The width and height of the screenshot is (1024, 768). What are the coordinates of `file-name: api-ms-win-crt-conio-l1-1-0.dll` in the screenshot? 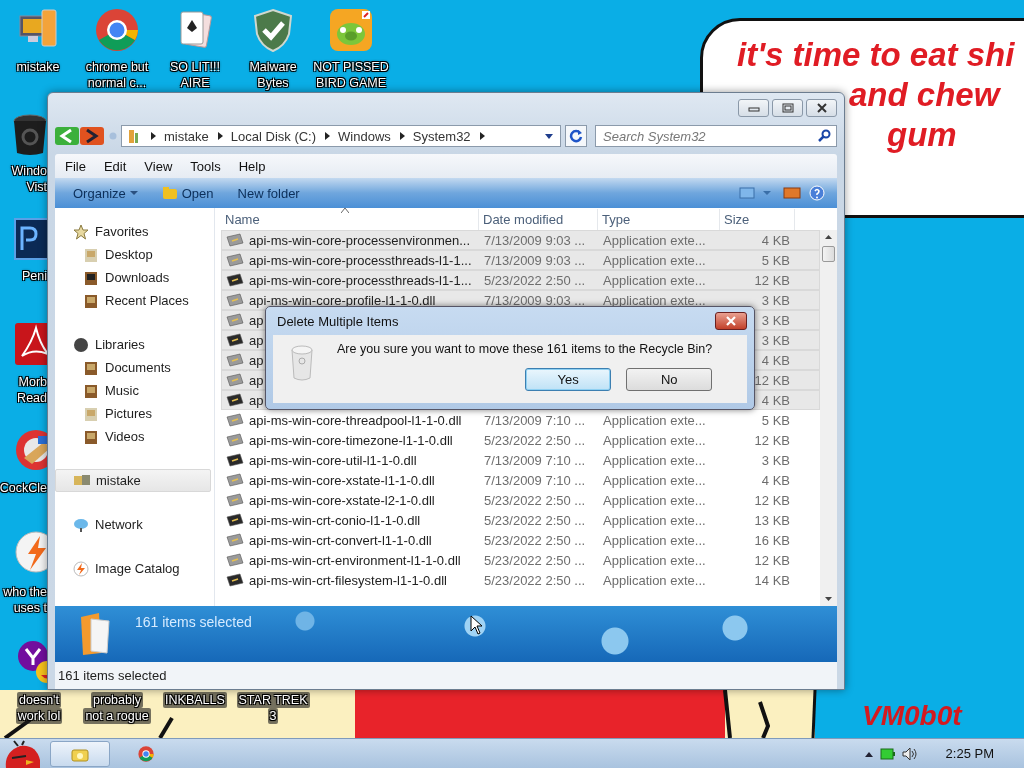 It's located at (335, 520).